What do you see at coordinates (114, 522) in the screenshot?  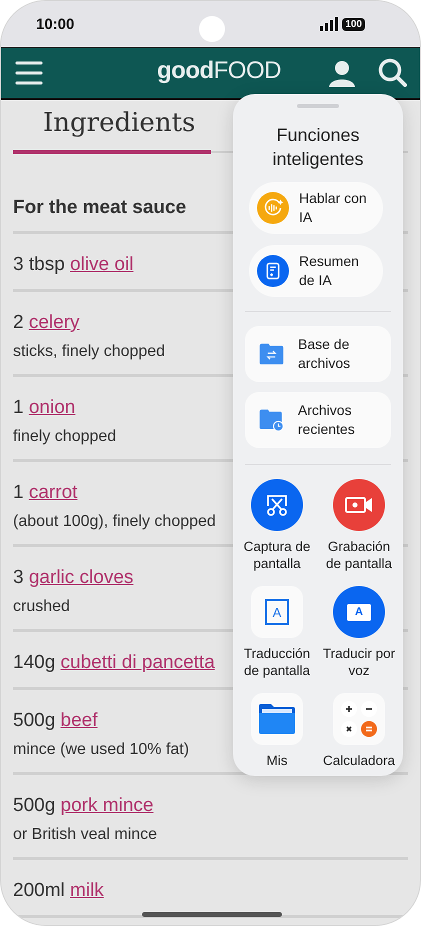 I see `ingredient-note: (about 100g), finely chopped` at bounding box center [114, 522].